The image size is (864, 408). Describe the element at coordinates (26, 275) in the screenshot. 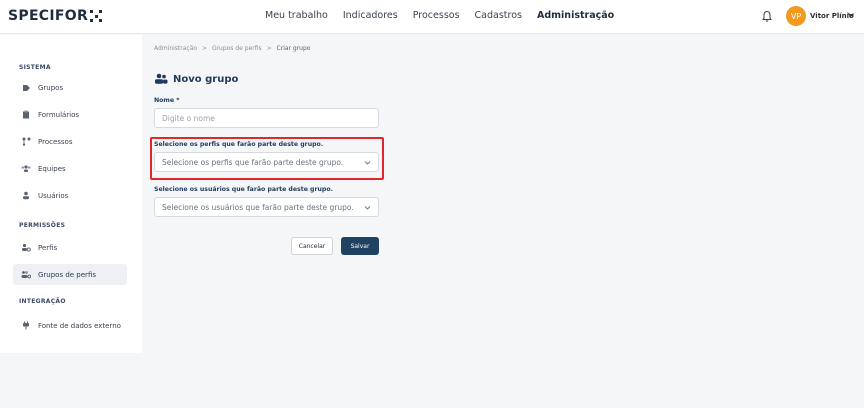

I see `group-gear-icon` at that location.